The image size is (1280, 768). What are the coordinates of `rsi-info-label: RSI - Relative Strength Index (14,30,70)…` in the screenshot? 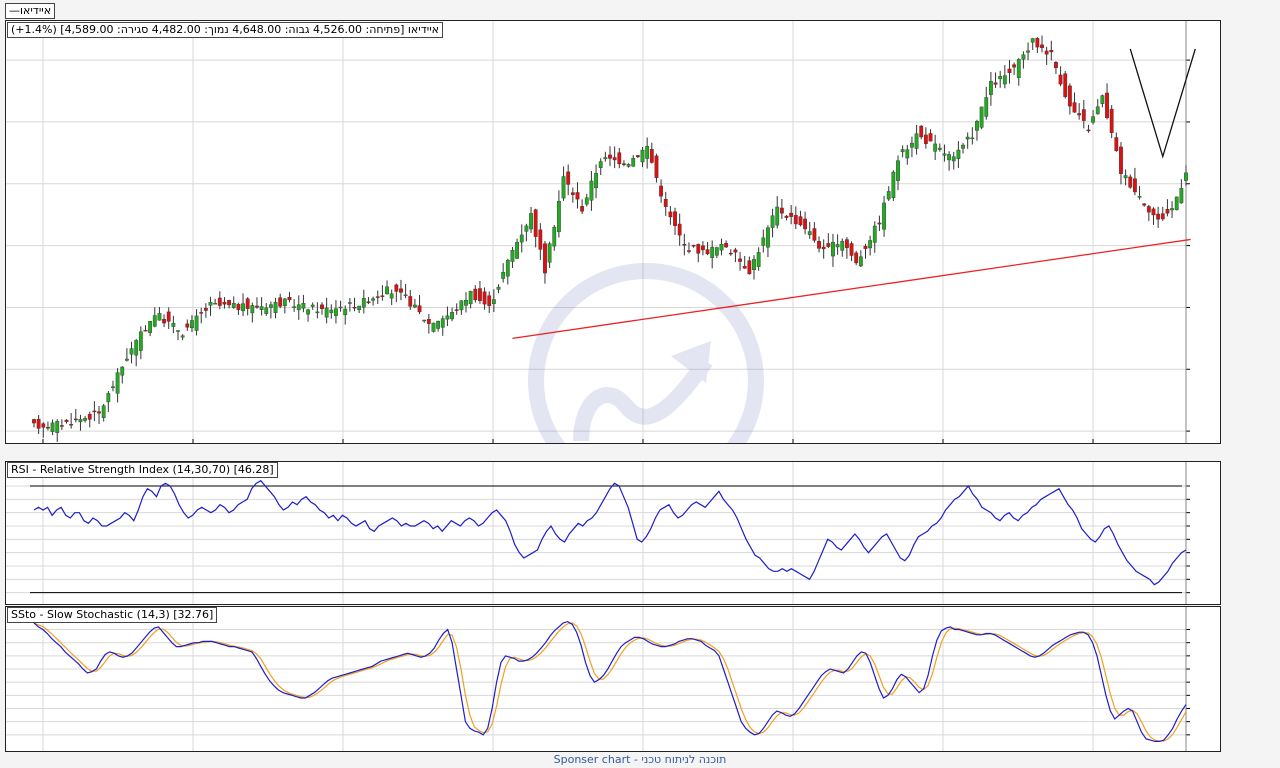 It's located at (142, 470).